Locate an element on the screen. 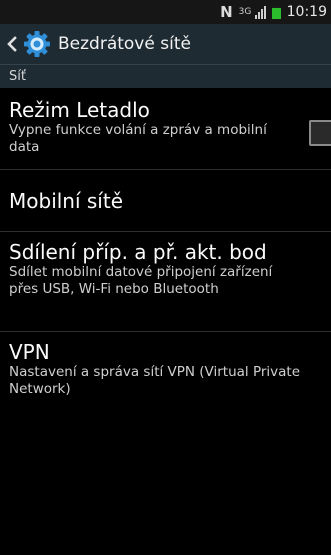  back-arrow-icon is located at coordinates (12, 44).